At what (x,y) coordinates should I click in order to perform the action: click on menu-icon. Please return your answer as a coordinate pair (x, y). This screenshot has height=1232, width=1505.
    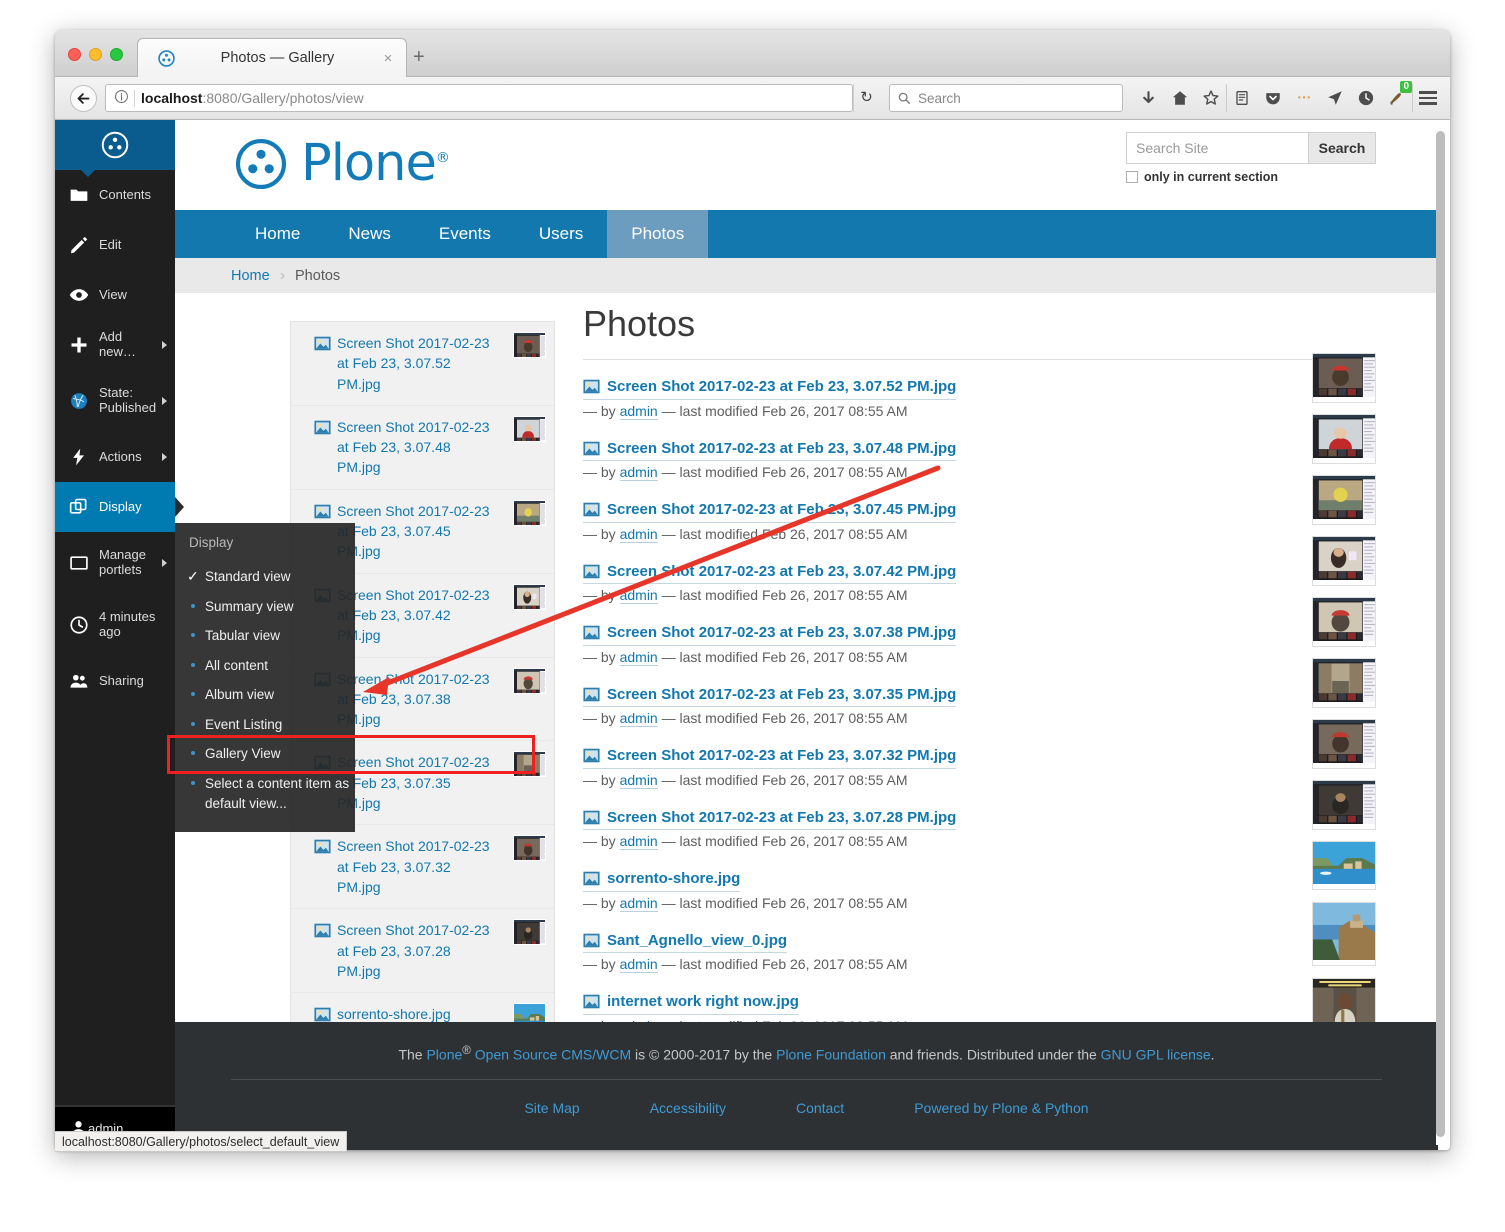
    Looking at the image, I should click on (1427, 98).